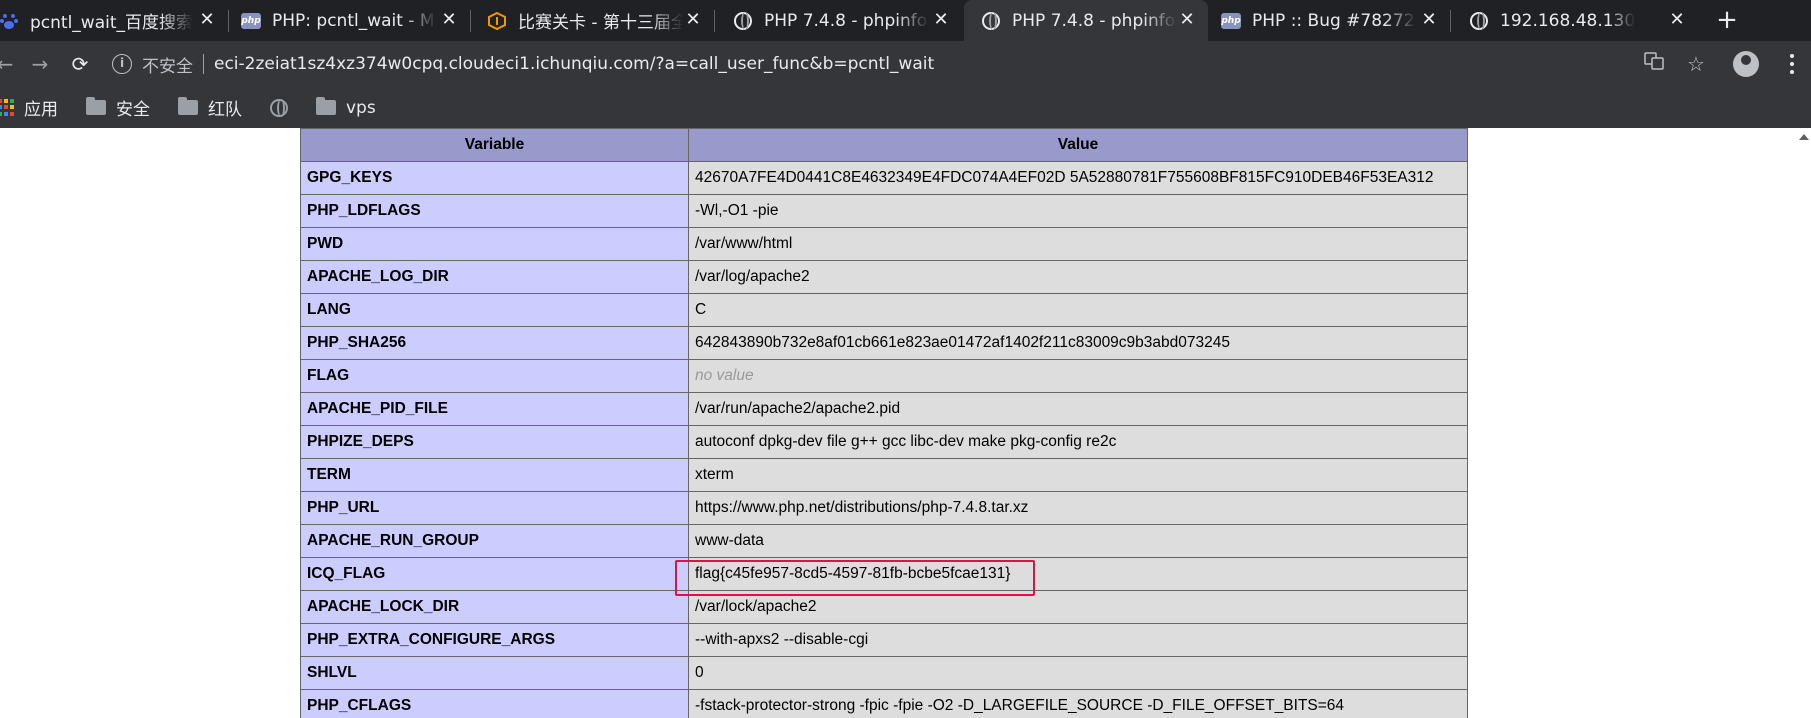 Image resolution: width=1811 pixels, height=718 pixels. What do you see at coordinates (210, 107) in the screenshot?
I see `bookmark-folder-redteam: 红队` at bounding box center [210, 107].